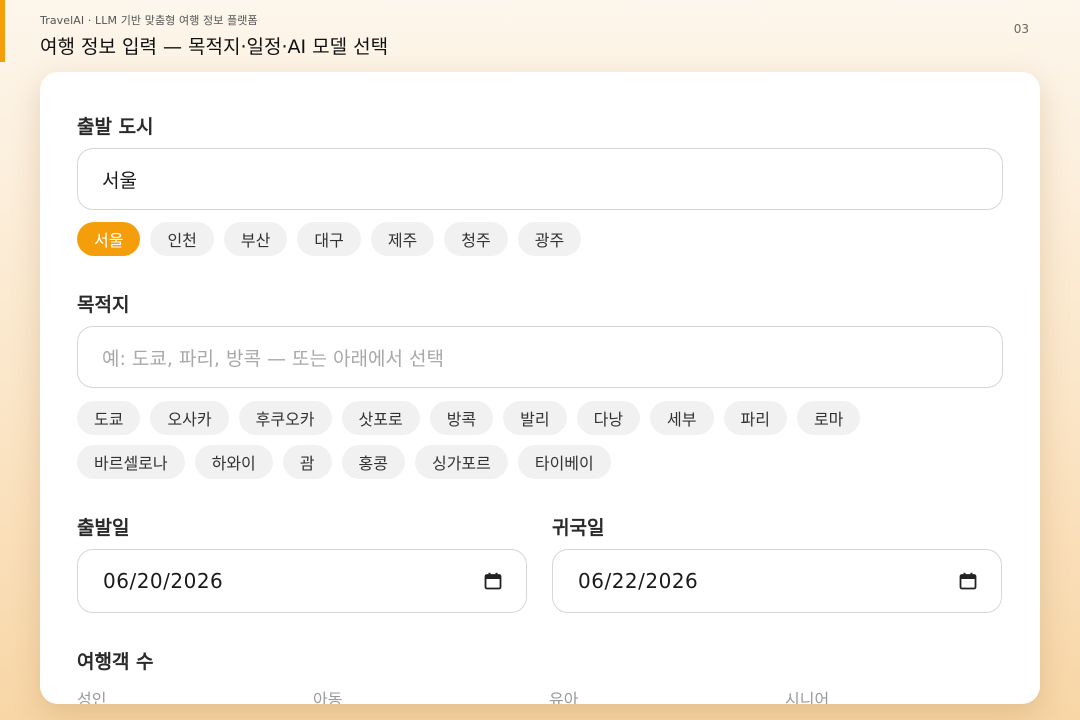 The width and height of the screenshot is (1080, 720). What do you see at coordinates (373, 462) in the screenshot?
I see `destination-chip: 홍콩` at bounding box center [373, 462].